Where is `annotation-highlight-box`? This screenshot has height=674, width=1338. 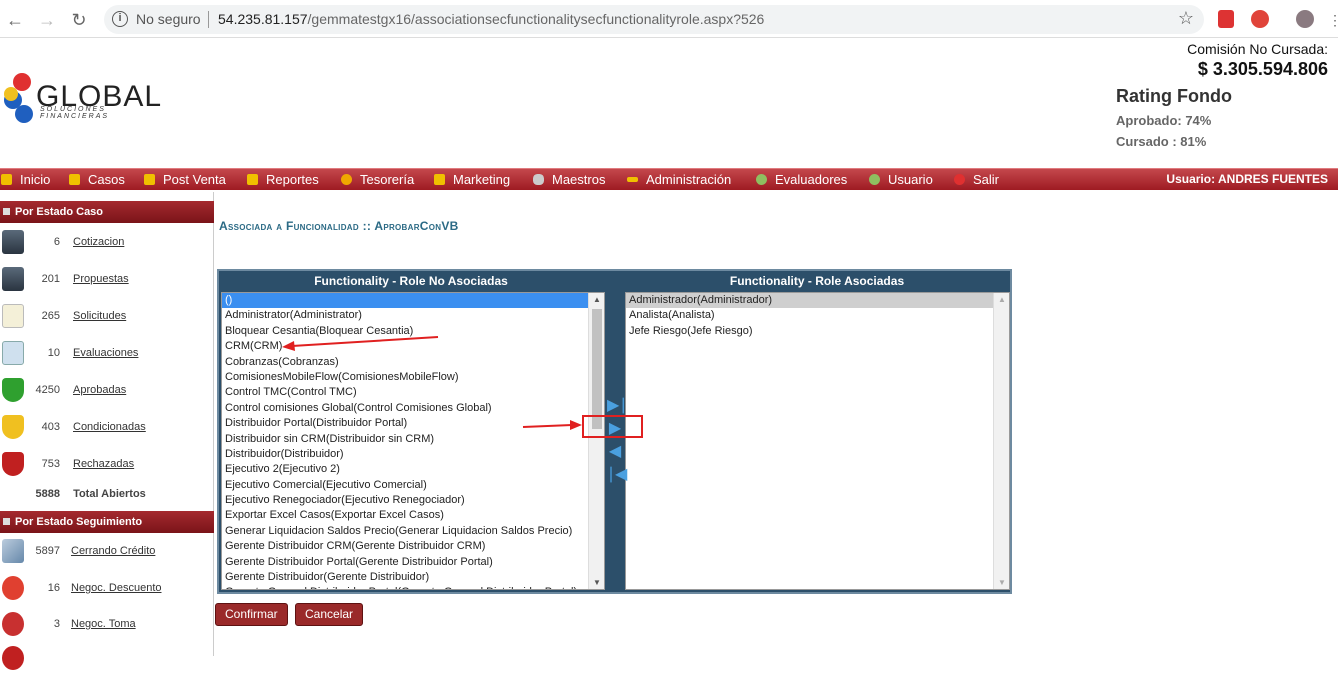
annotation-highlight-box is located at coordinates (612, 426).